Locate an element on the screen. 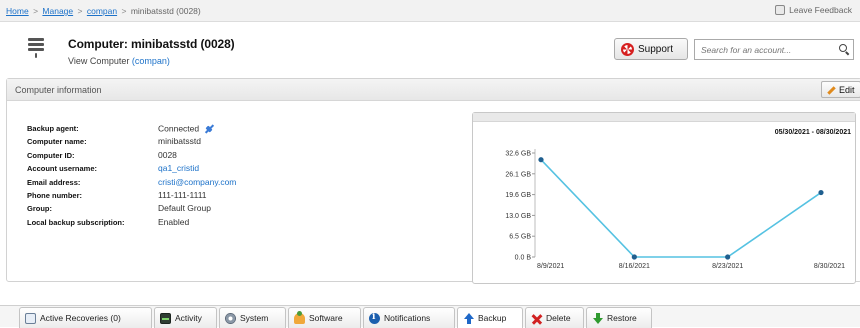  info-label: Backup agent: is located at coordinates (53, 128).